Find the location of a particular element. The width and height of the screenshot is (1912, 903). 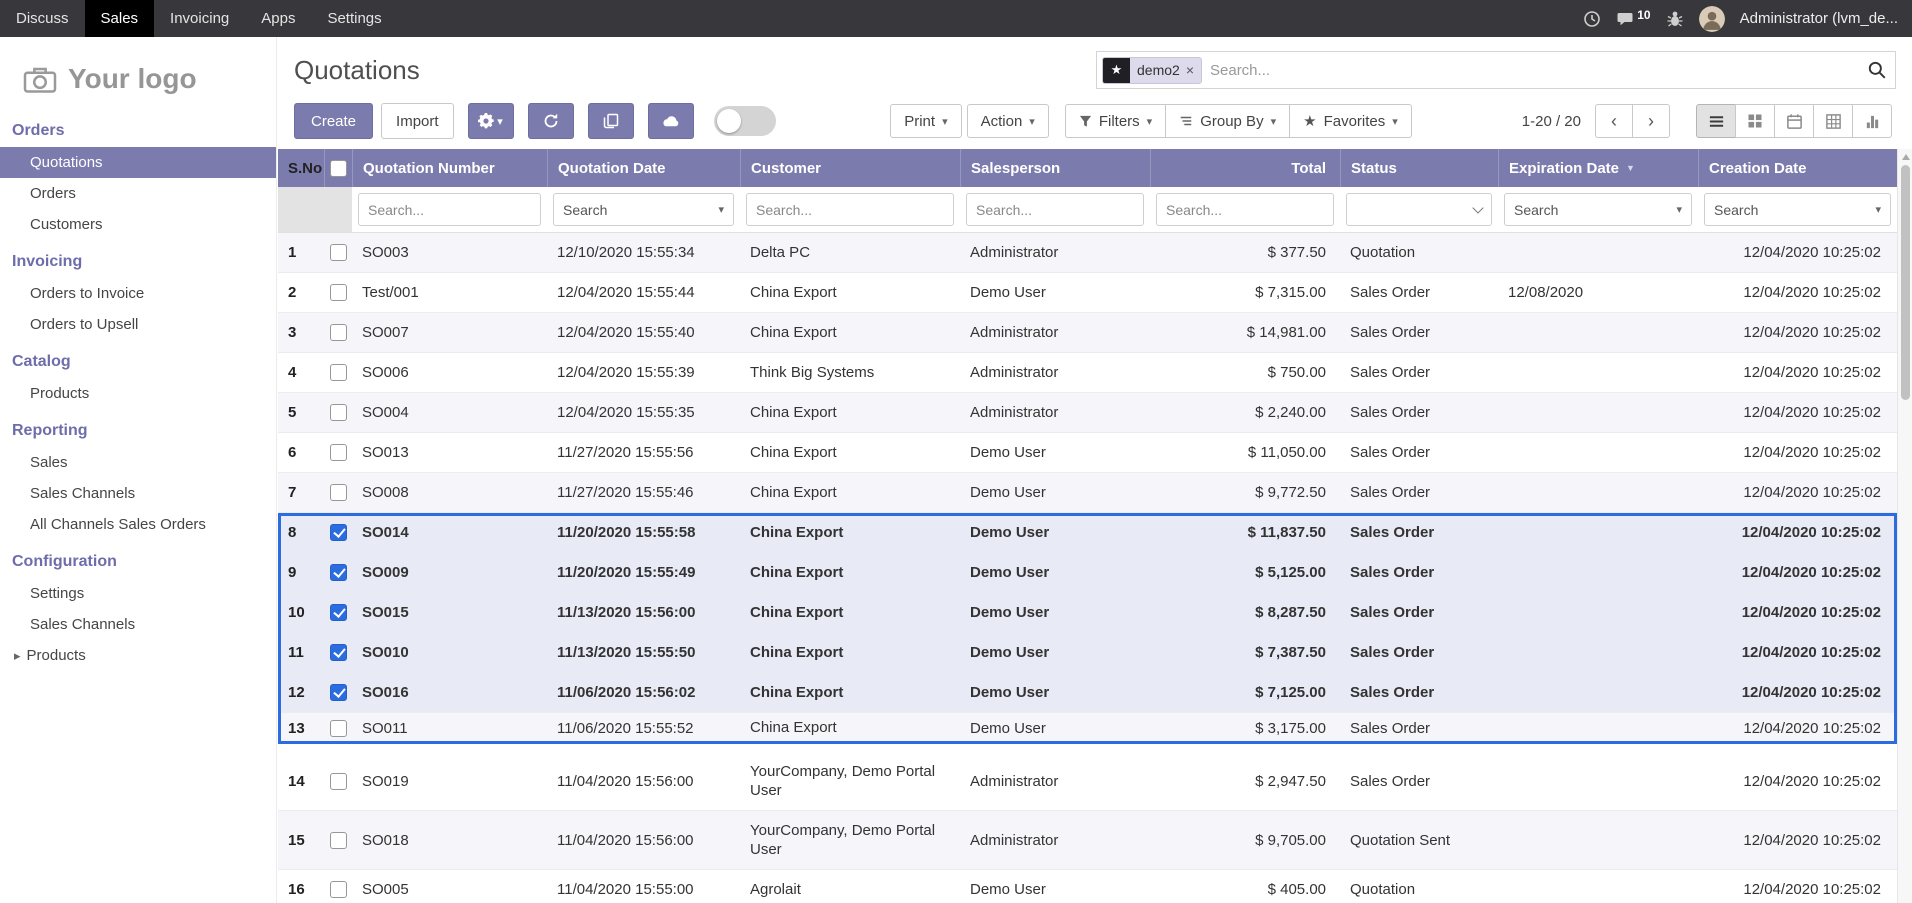

toggle-switch is located at coordinates (744, 121).